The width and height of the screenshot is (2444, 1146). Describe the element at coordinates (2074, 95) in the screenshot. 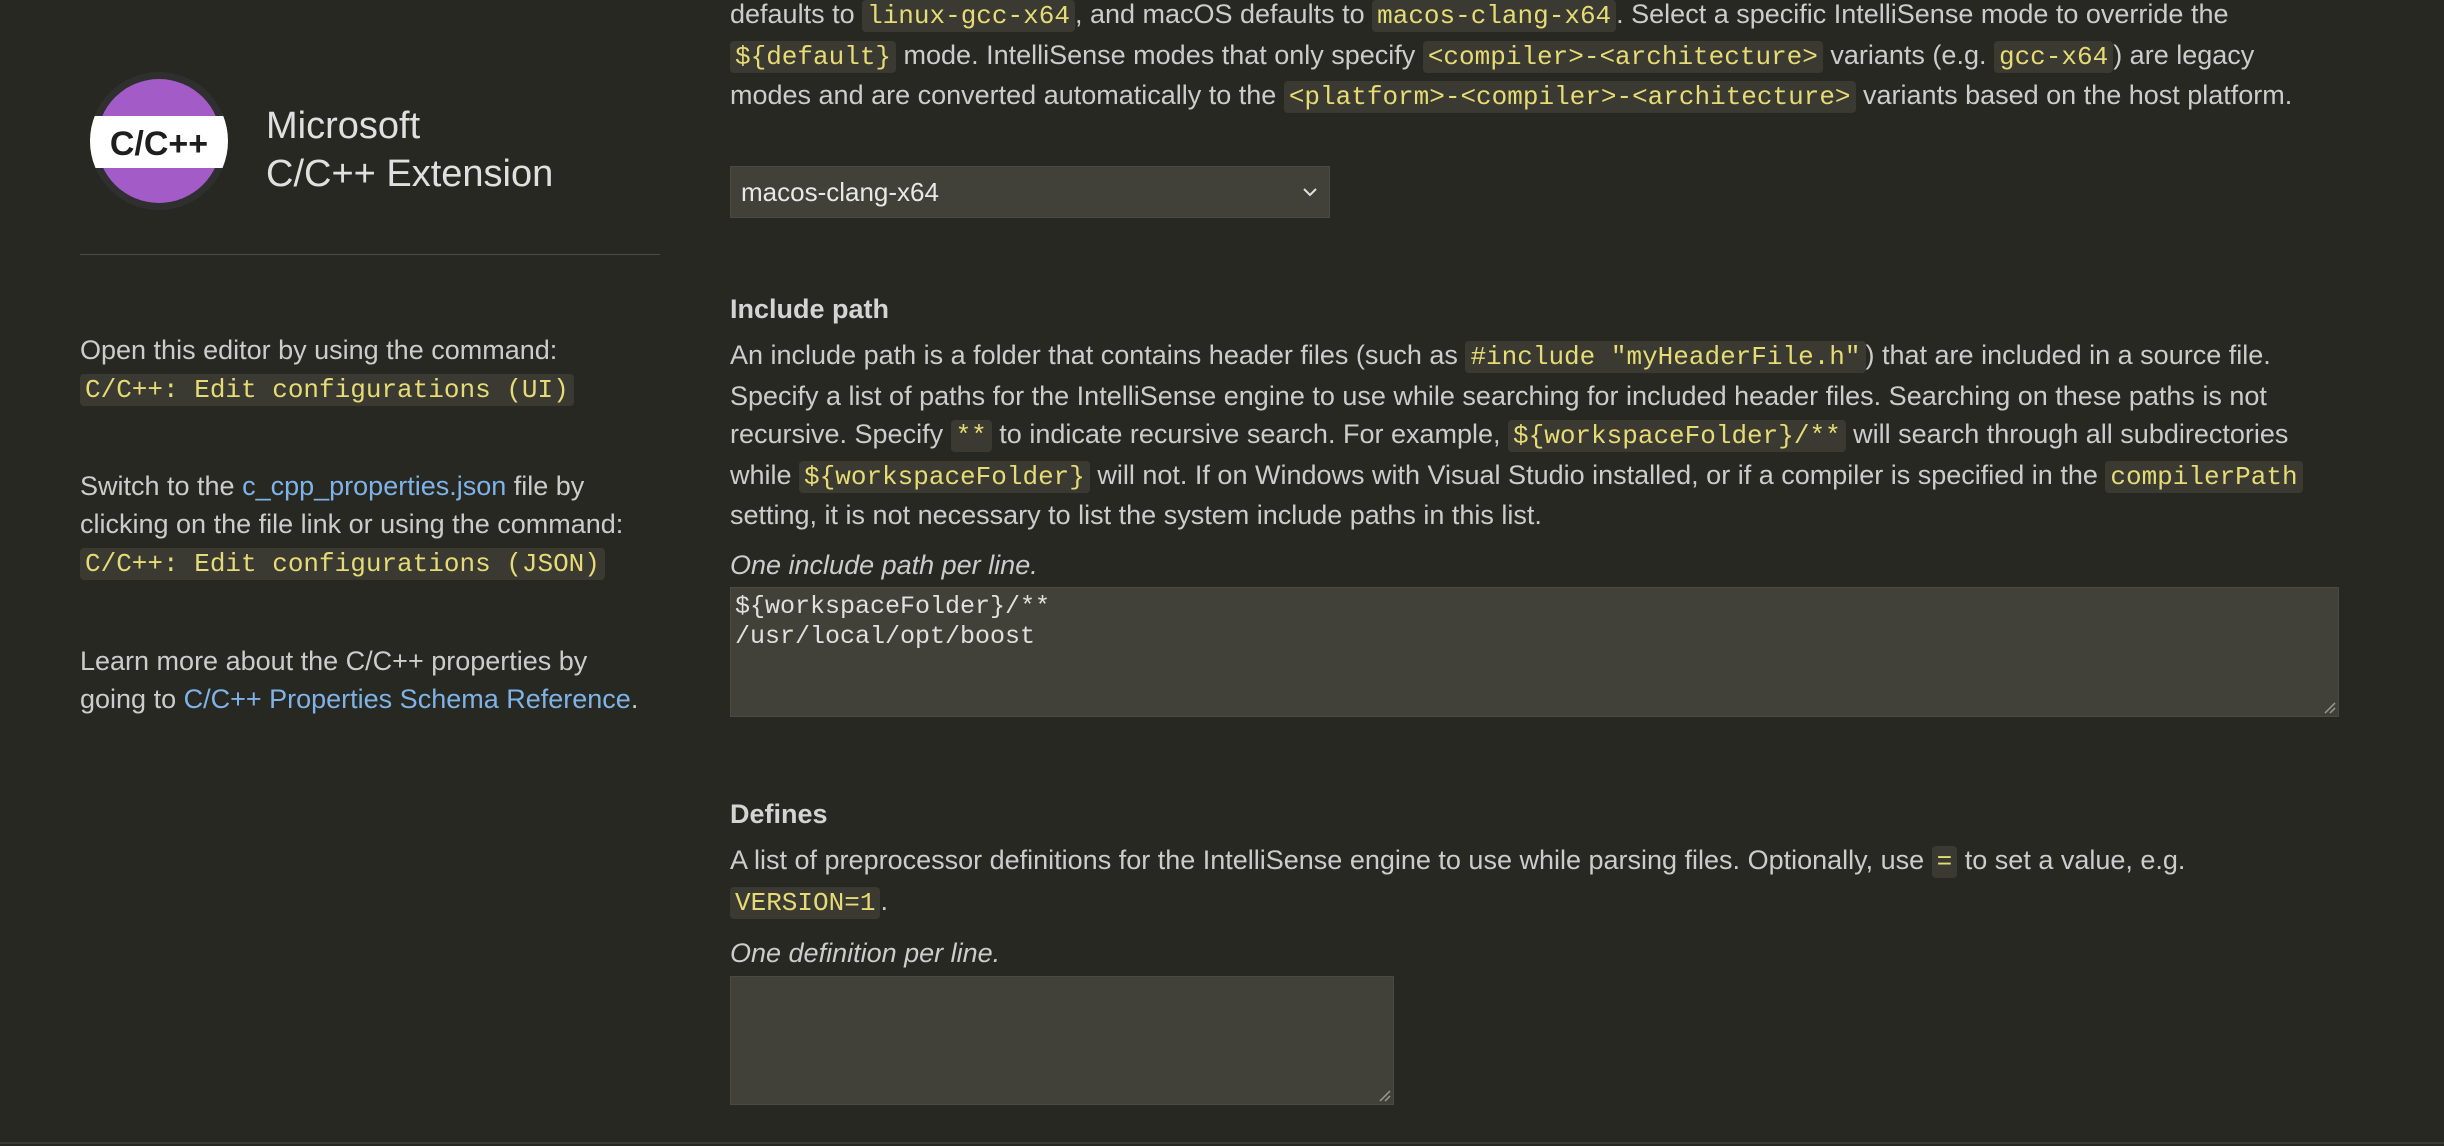

I see `desc-text: variants based on the host platform.` at that location.